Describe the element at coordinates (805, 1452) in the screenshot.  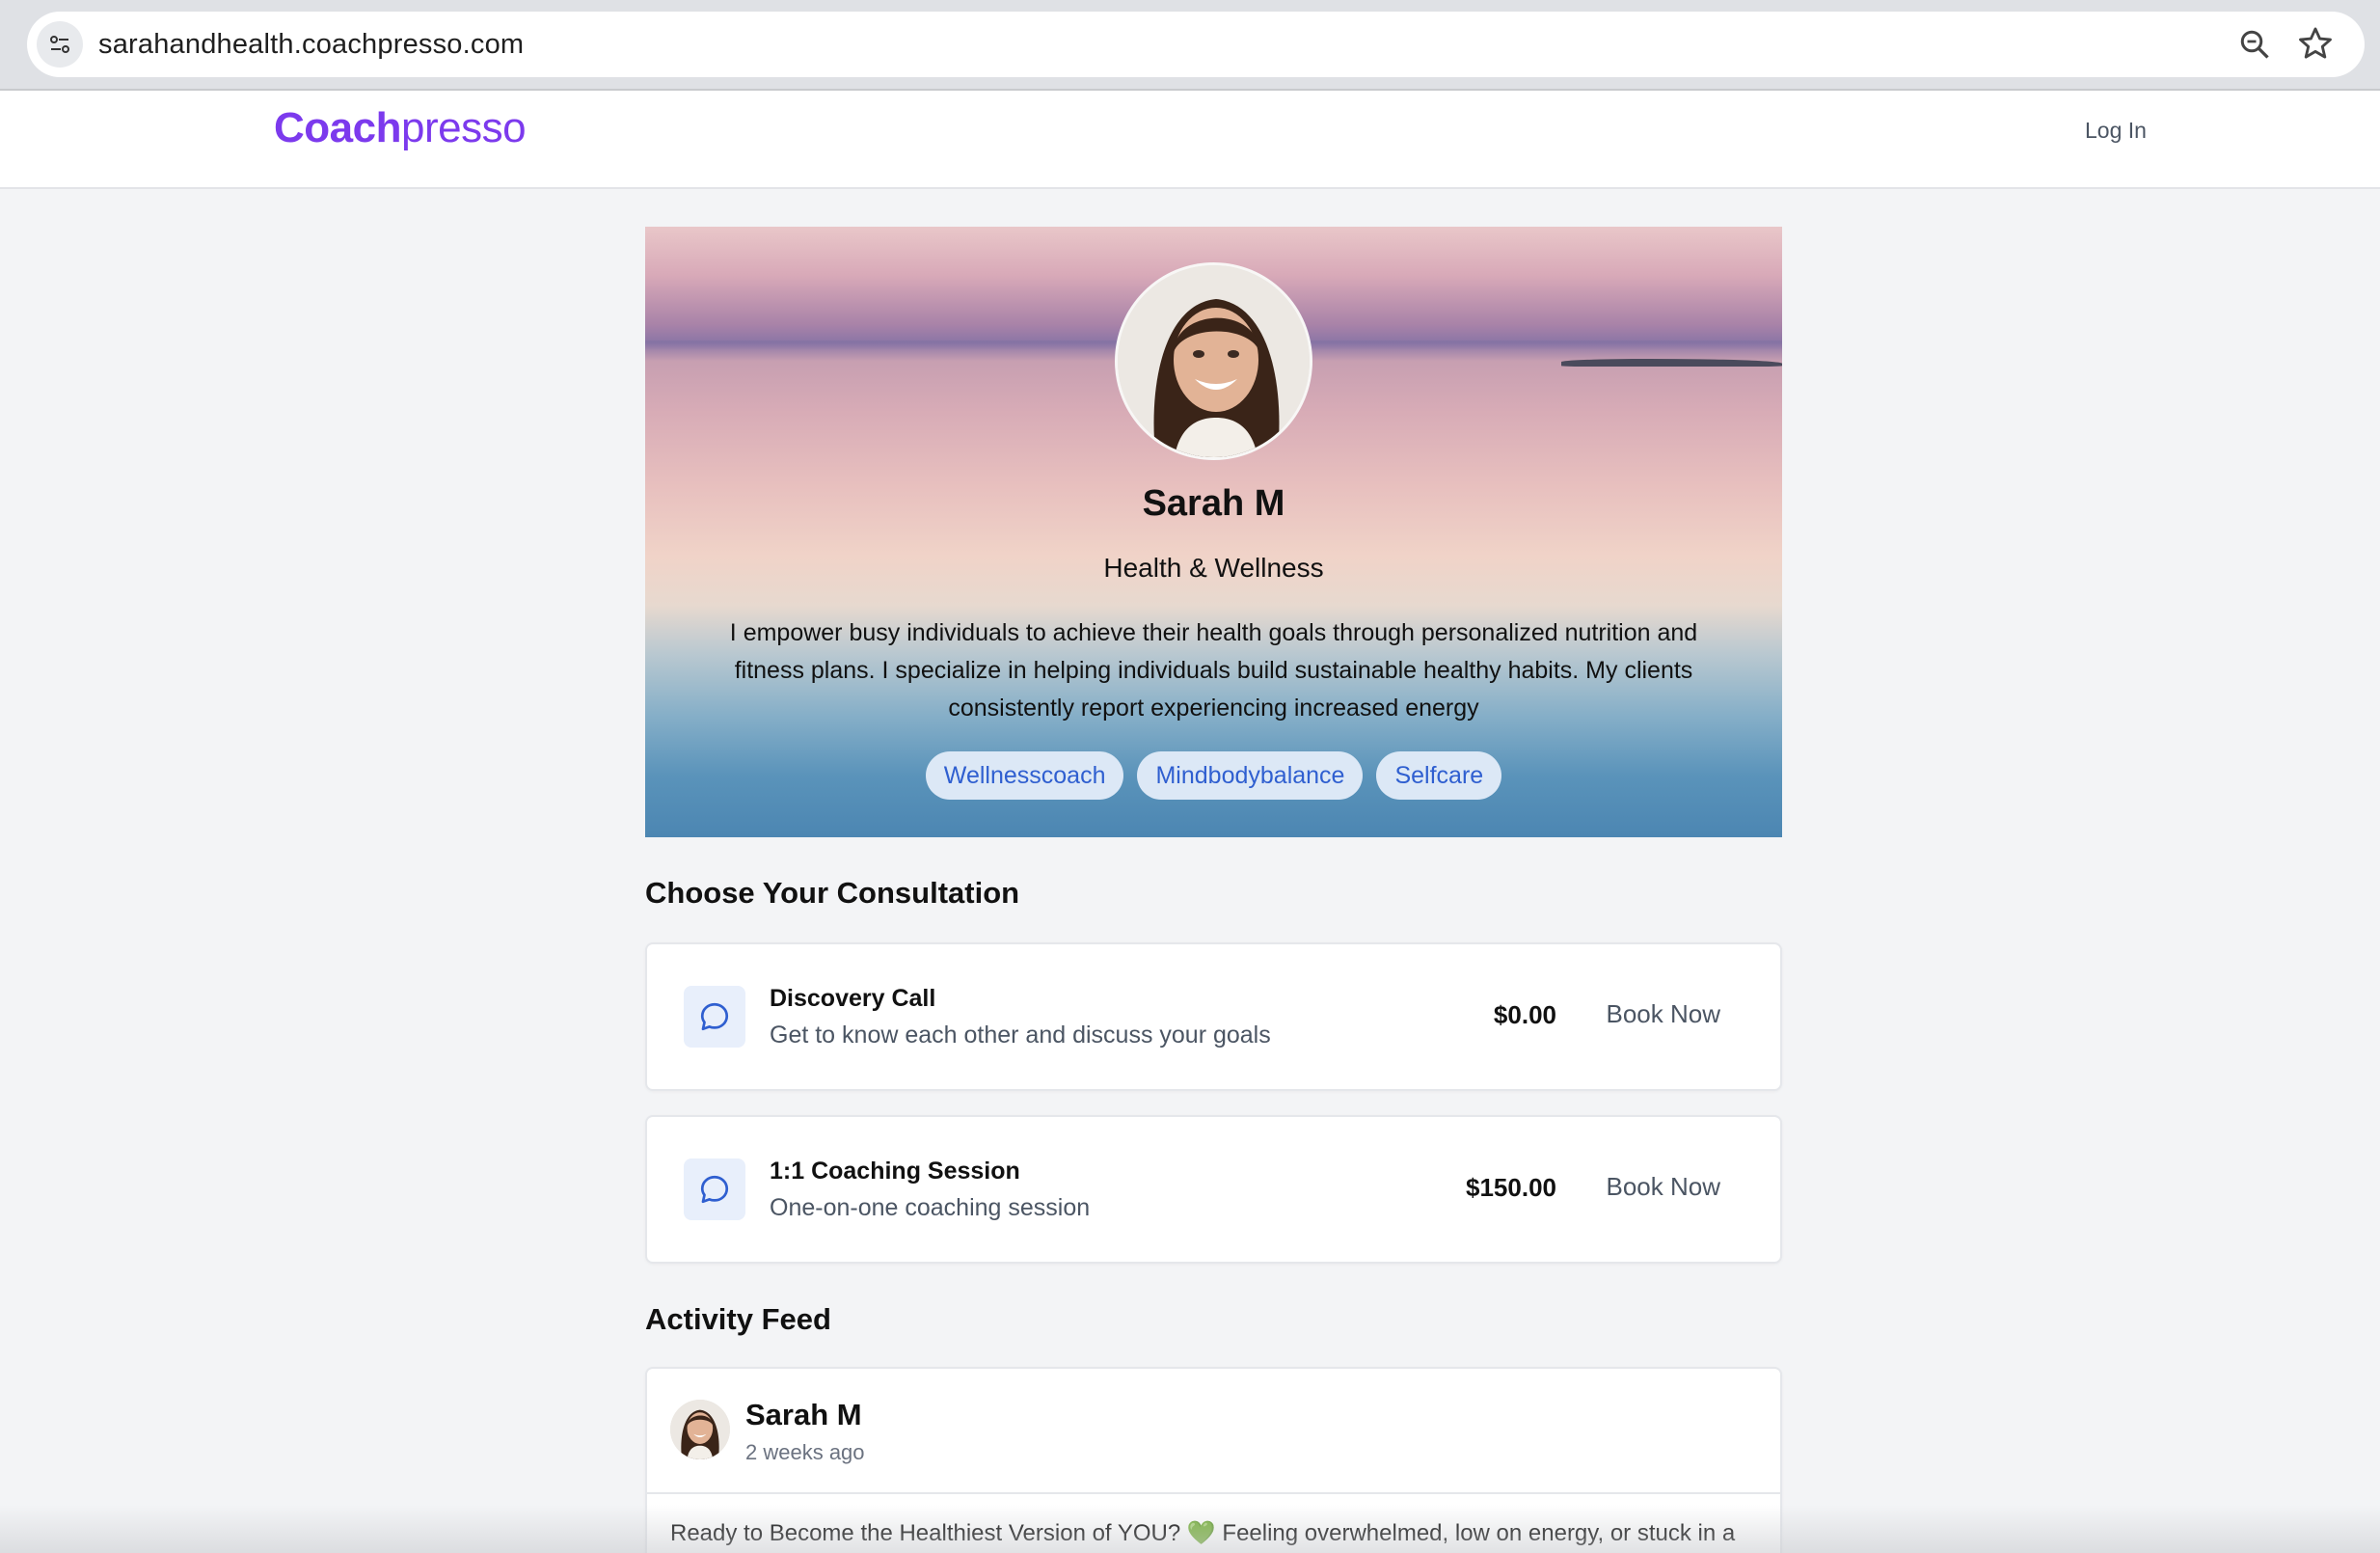
I see `post-timestamp: 2 weeks ago` at that location.